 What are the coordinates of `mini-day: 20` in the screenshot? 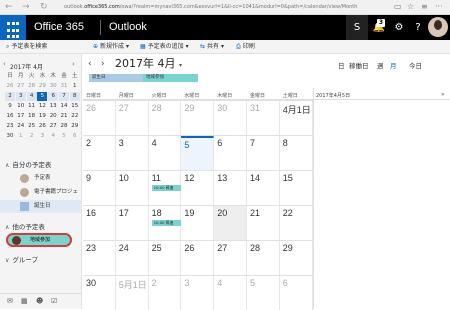 It's located at (53, 116).